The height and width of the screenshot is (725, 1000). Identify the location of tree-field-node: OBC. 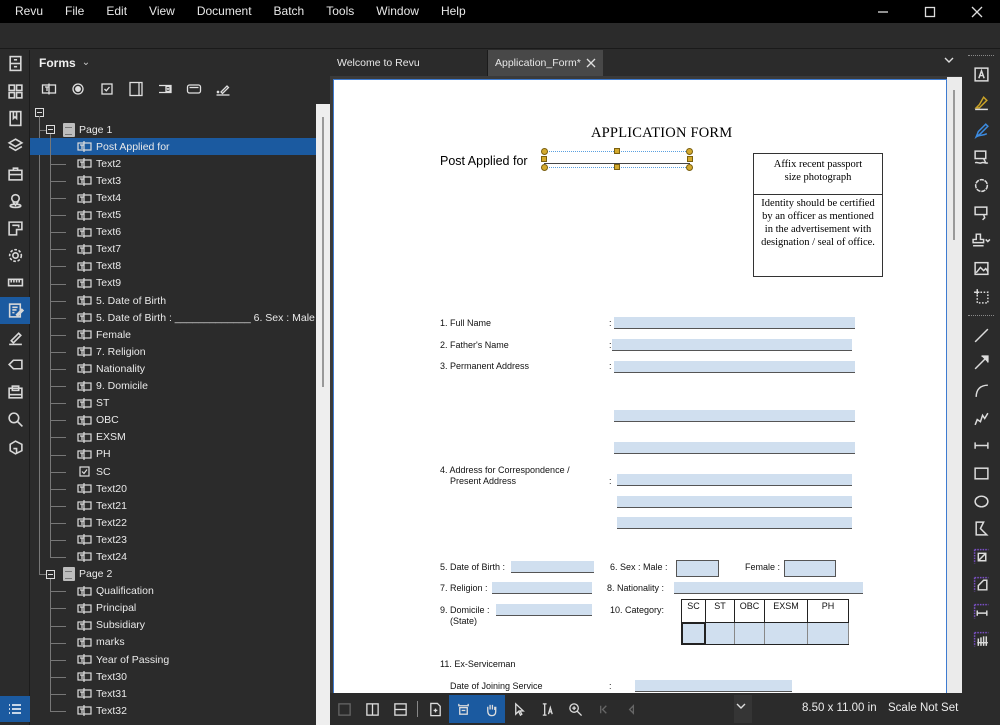
(173, 420).